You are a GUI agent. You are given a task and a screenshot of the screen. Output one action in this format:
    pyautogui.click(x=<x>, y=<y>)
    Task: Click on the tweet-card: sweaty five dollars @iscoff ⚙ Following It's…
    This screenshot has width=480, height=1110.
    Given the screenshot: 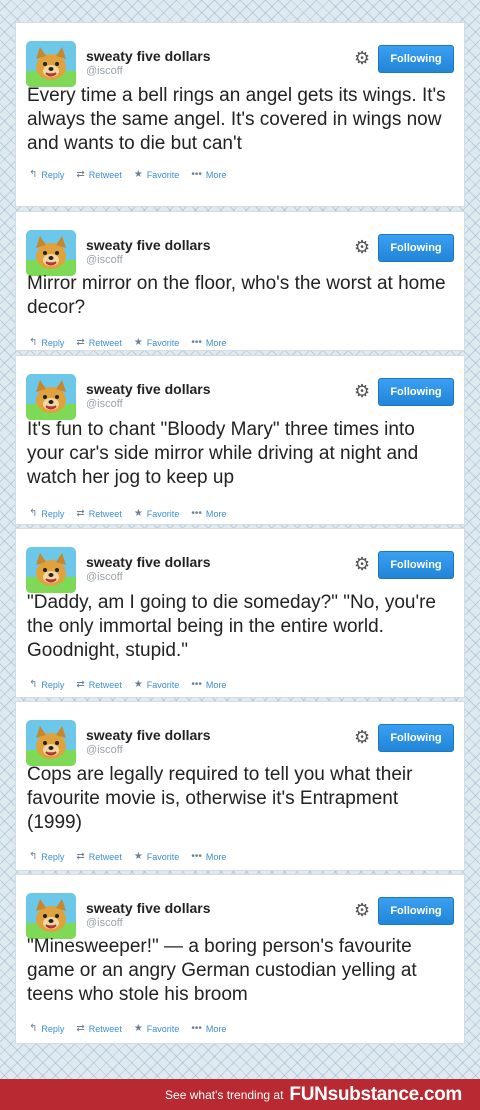 What is the action you would take?
    pyautogui.click(x=240, y=440)
    